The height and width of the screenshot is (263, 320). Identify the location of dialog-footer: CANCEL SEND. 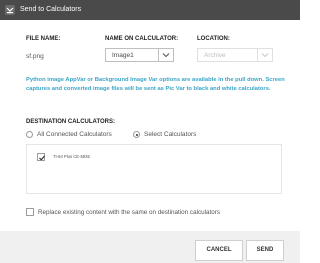
(150, 247).